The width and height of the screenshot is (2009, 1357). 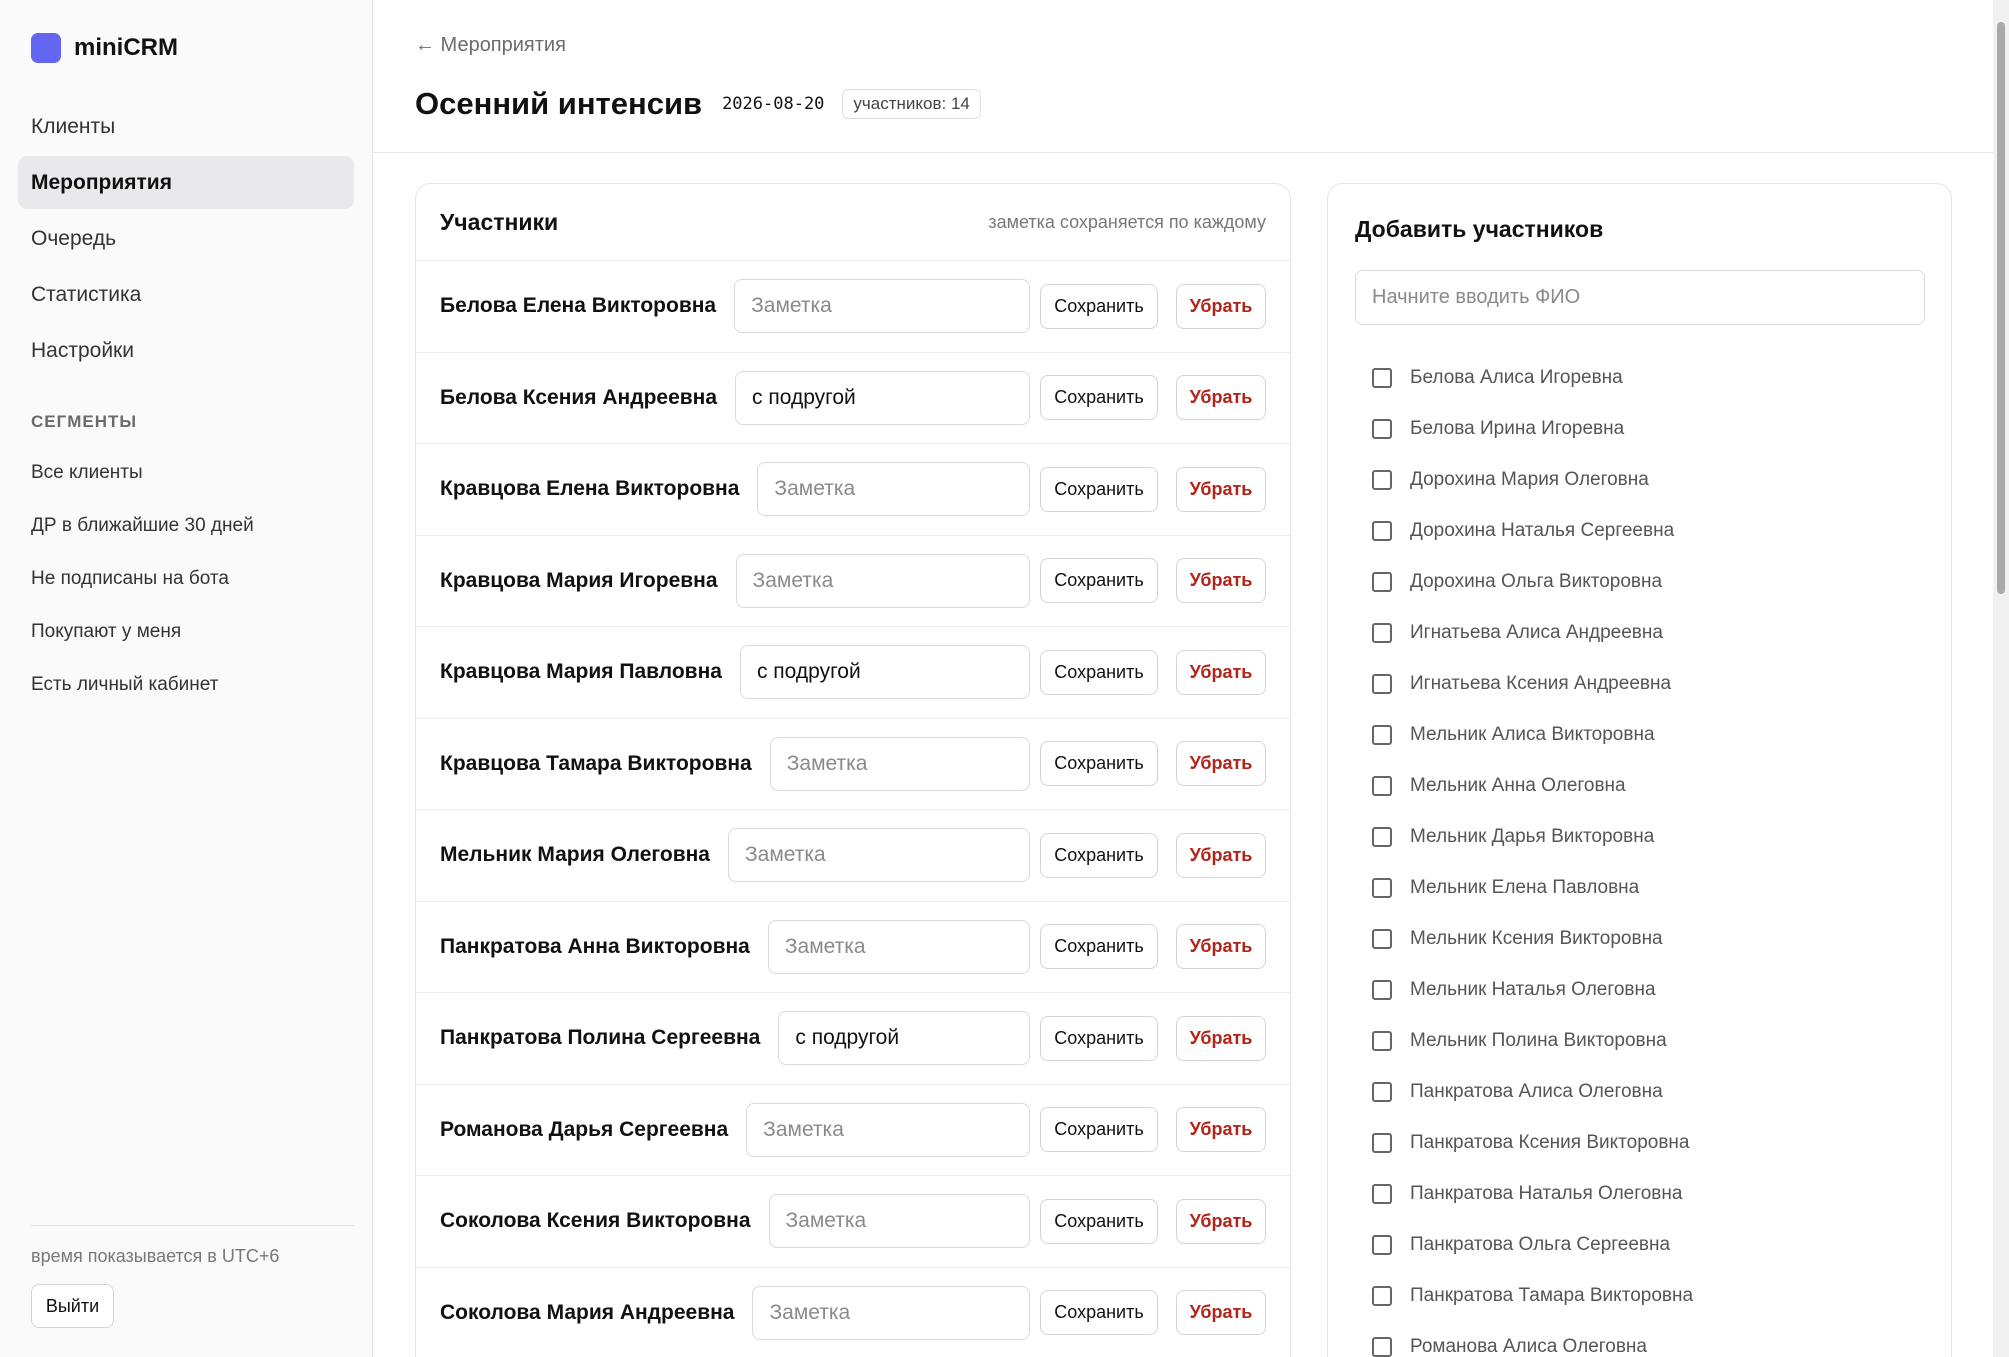 What do you see at coordinates (142, 631) in the screenshot?
I see `segment-item-buyers: Покупают у меня` at bounding box center [142, 631].